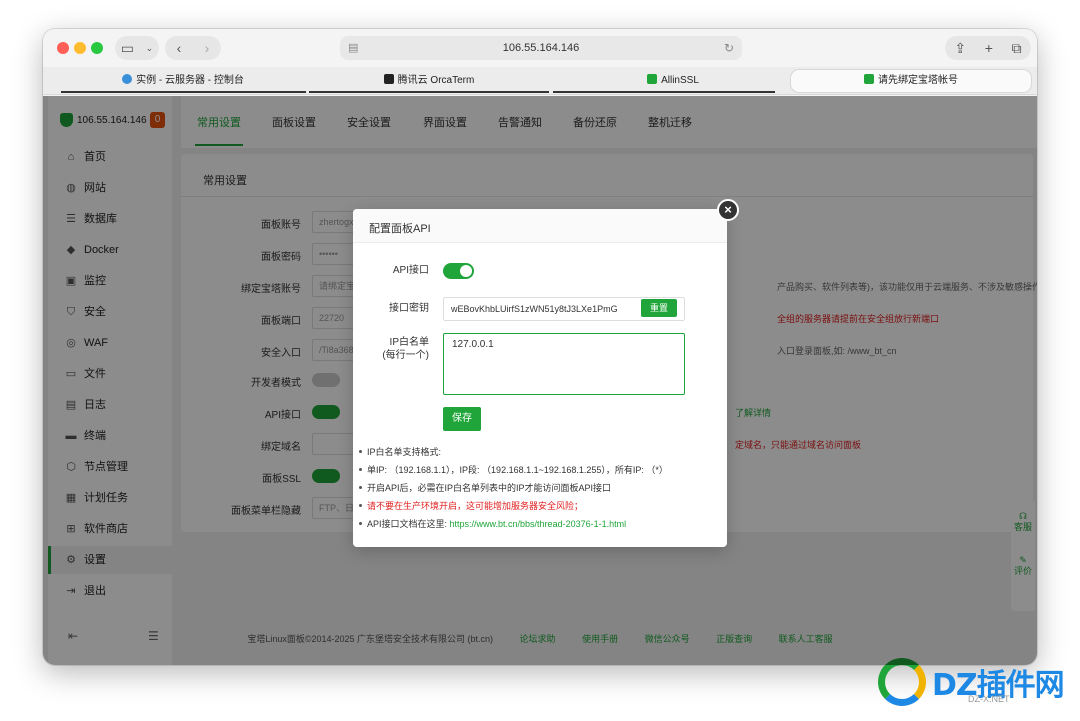  I want to click on terminal-icon, so click(388, 79).